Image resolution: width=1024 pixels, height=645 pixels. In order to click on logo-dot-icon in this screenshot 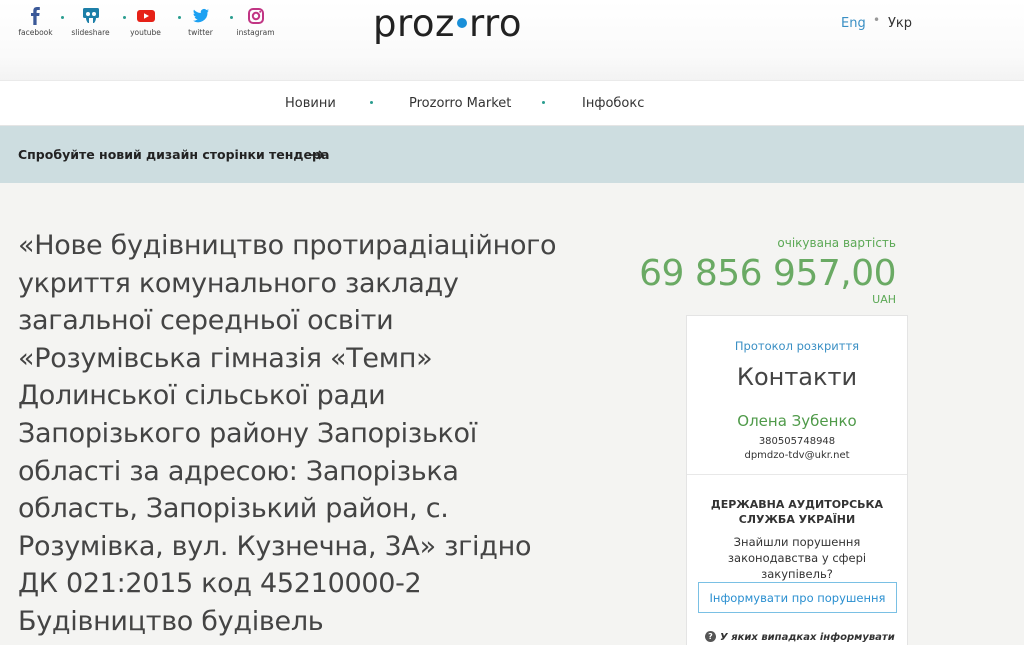, I will do `click(461, 22)`.